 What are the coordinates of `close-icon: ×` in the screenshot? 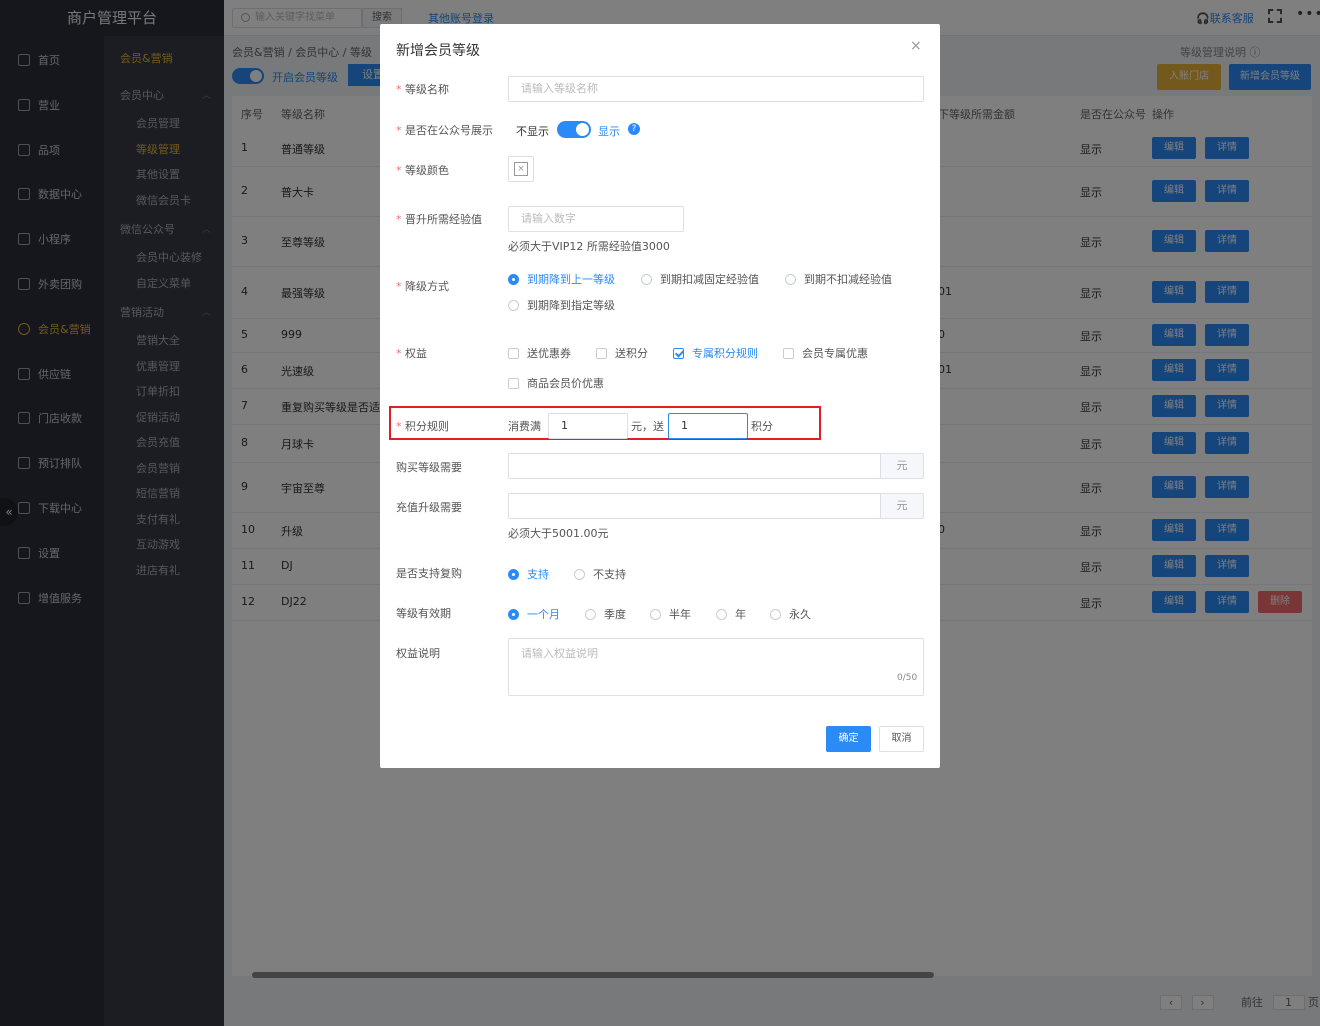 It's located at (916, 46).